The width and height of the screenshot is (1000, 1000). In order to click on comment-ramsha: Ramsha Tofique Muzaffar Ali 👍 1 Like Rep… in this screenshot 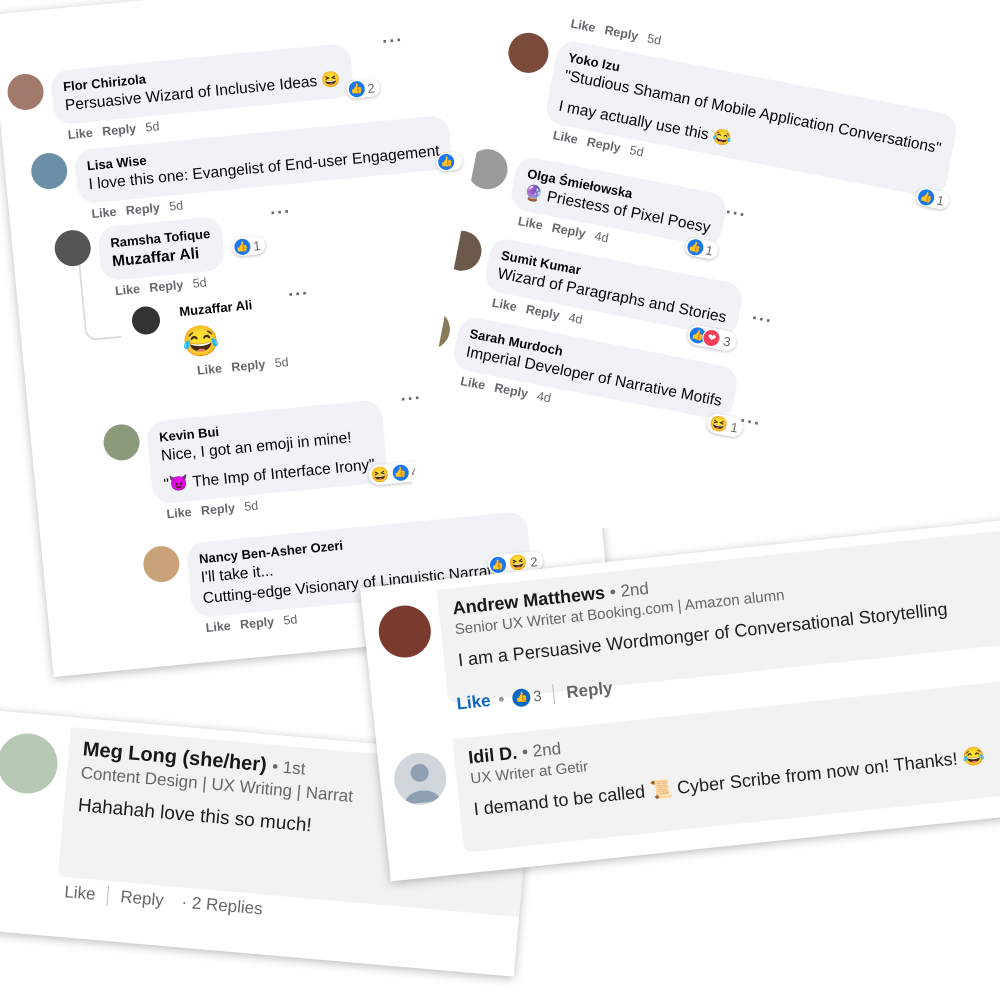, I will do `click(172, 252)`.